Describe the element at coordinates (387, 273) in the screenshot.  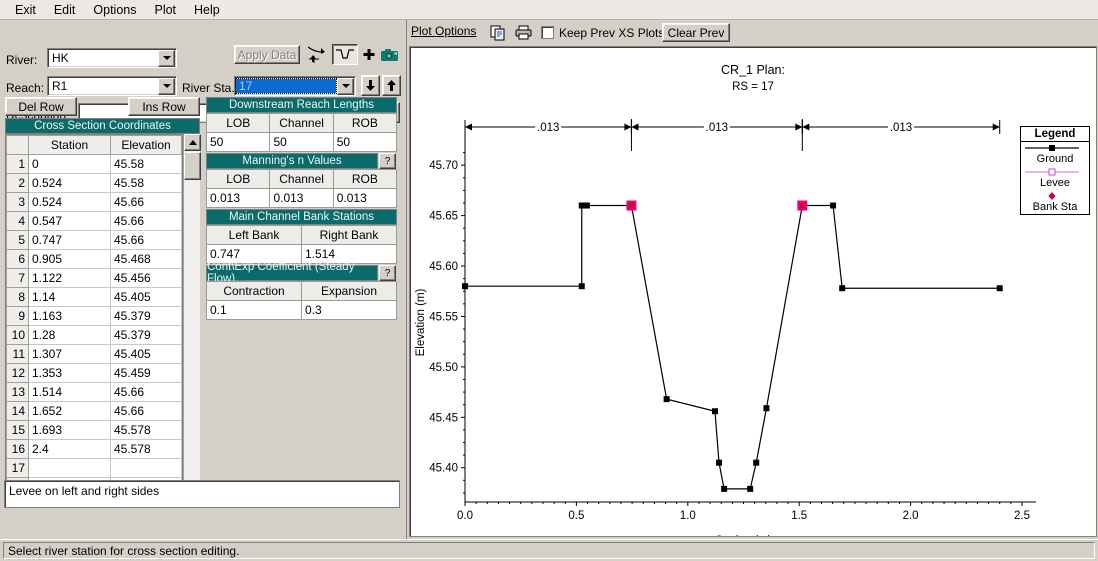
I see `cont-exp-help-button: ?` at that location.